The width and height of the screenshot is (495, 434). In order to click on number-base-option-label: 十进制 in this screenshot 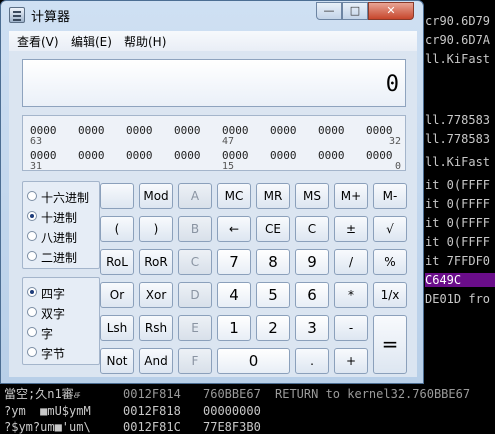, I will do `click(59, 218)`.